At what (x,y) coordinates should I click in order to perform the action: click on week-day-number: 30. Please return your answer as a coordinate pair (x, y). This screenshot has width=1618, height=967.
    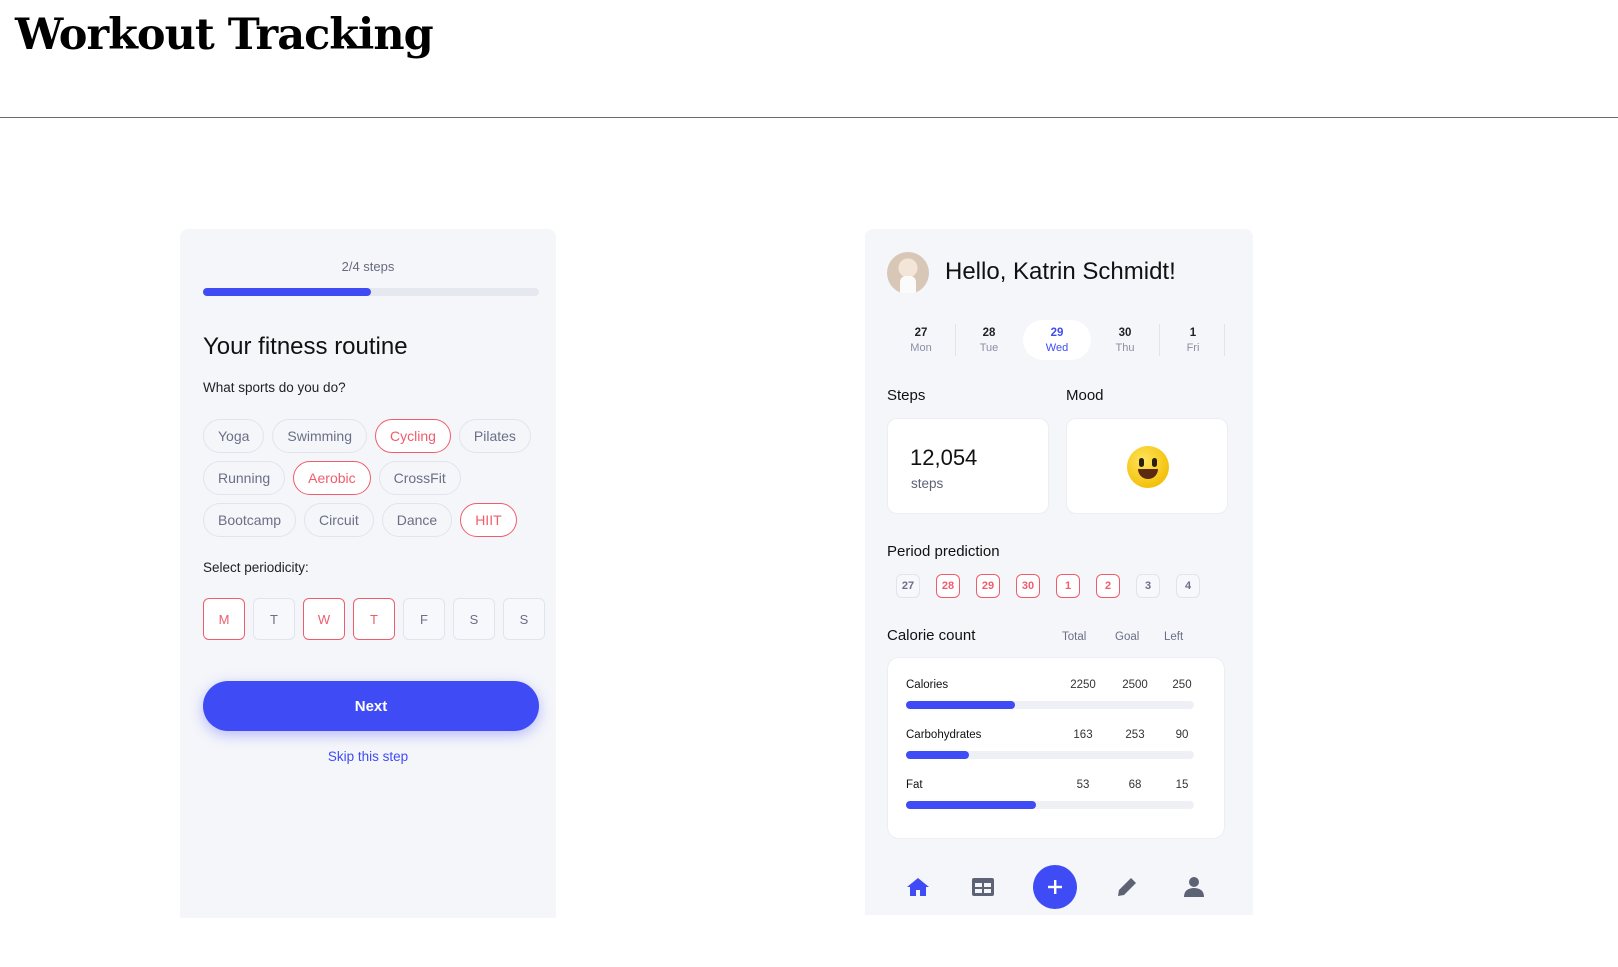
    Looking at the image, I should click on (1125, 332).